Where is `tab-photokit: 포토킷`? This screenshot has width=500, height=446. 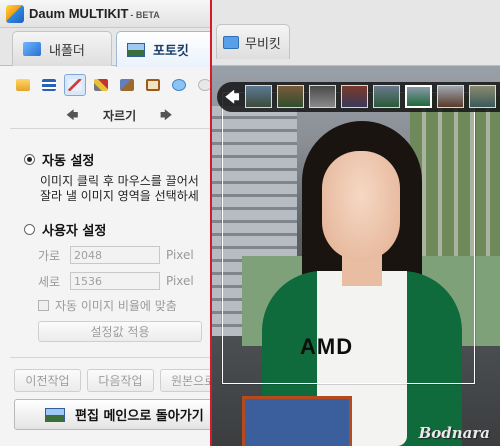 tab-photokit: 포토킷 is located at coordinates (163, 49).